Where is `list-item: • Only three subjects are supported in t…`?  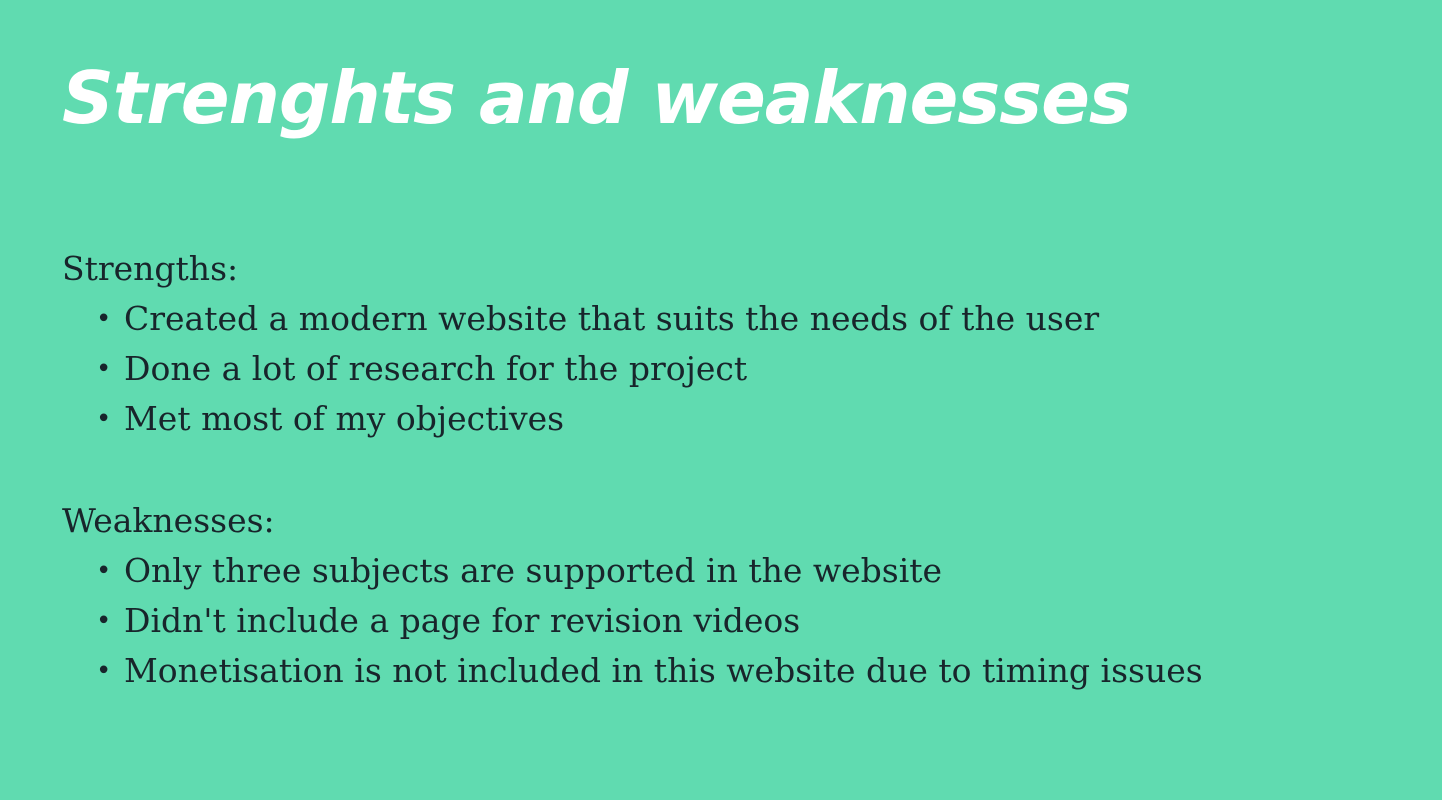 list-item: • Only three subjects are supported in t… is located at coordinates (727, 571).